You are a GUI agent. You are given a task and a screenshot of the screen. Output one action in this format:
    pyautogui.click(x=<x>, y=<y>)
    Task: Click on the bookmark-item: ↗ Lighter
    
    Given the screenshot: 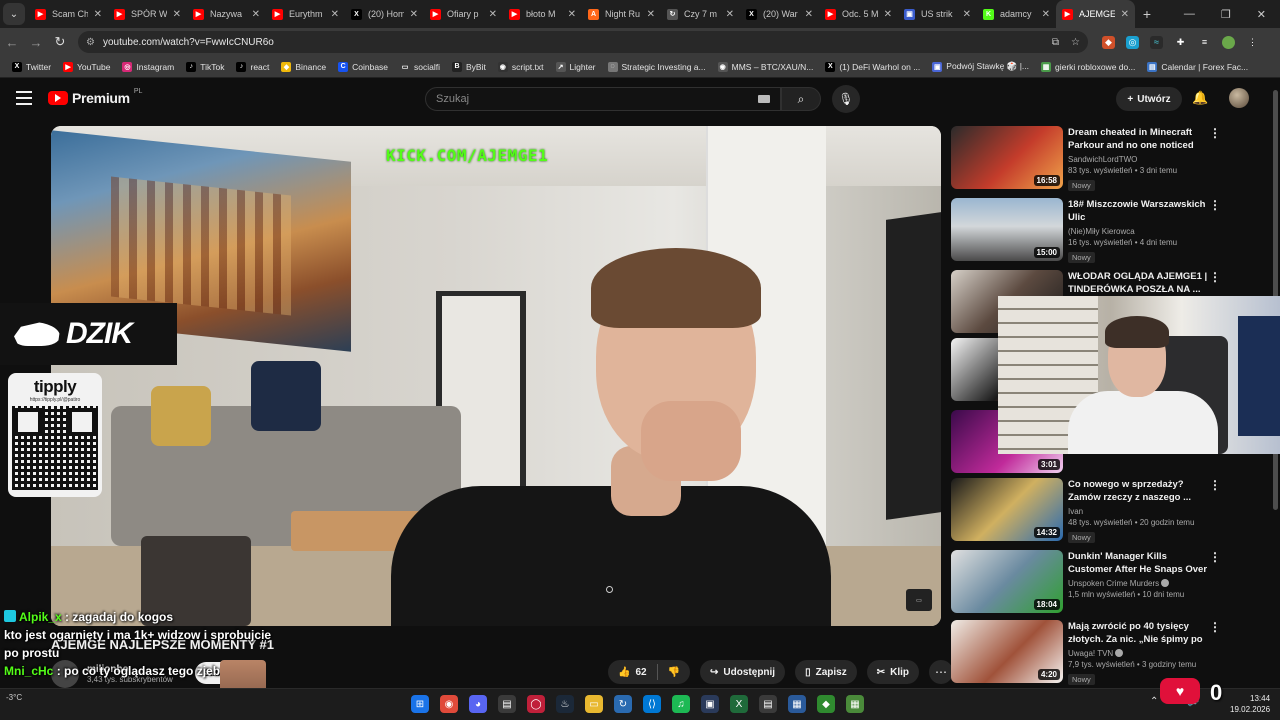 What is the action you would take?
    pyautogui.click(x=576, y=66)
    